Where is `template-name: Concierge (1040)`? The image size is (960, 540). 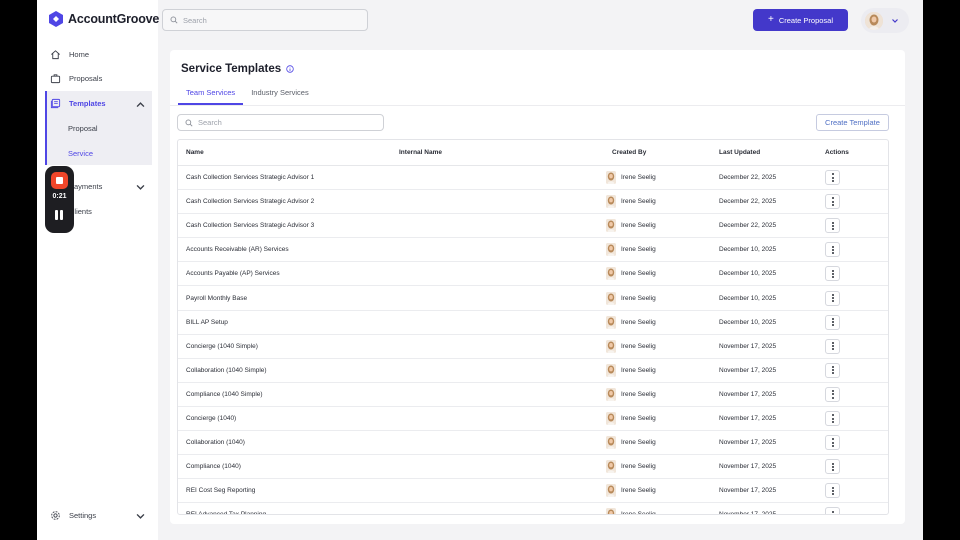 template-name: Concierge (1040) is located at coordinates (211, 418).